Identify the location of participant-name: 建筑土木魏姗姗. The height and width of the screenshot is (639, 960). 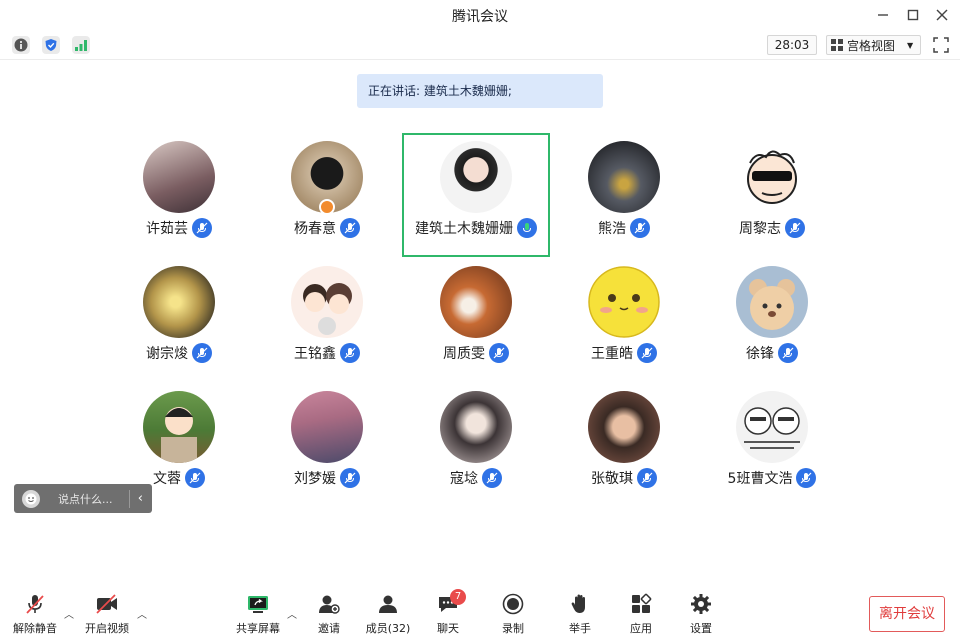
(464, 229).